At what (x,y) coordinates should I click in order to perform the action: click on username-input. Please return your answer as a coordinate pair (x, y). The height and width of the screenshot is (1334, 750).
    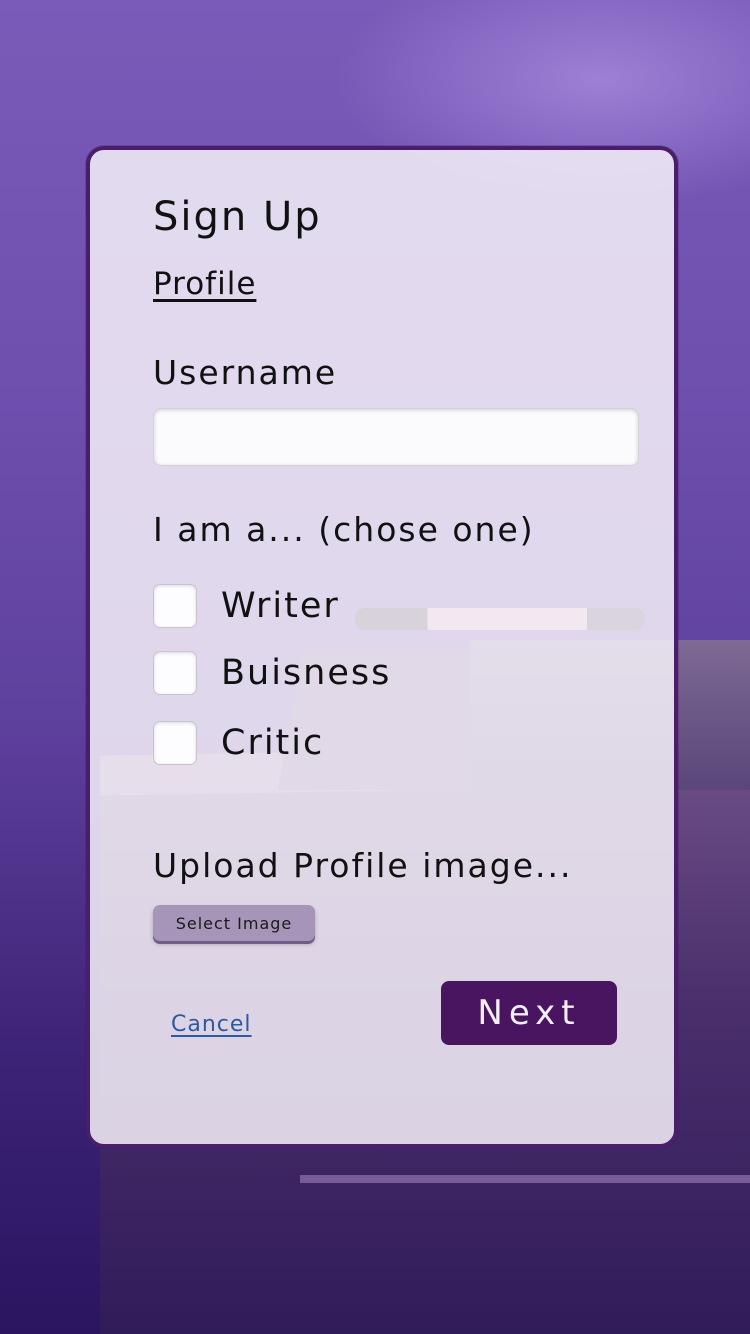
    Looking at the image, I should click on (396, 437).